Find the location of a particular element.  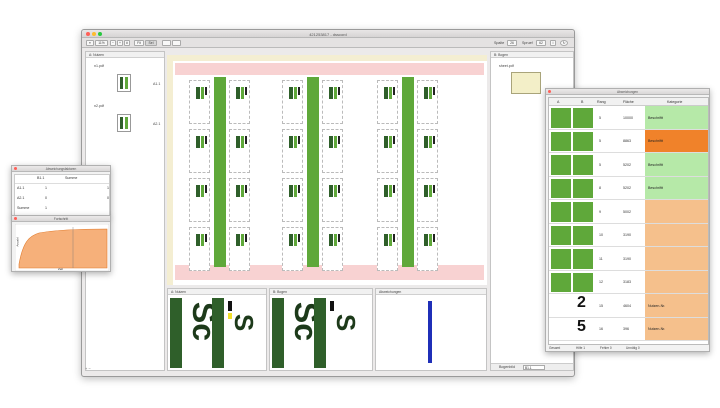

table-row: 5 8863 Beschriftt is located at coordinates (628, 141).